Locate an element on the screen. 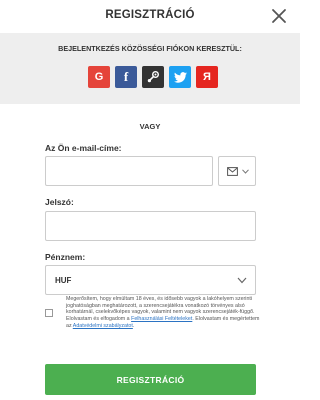 This screenshot has width=320, height=400. register-button: REGISZTRÁCIÓ is located at coordinates (150, 379).